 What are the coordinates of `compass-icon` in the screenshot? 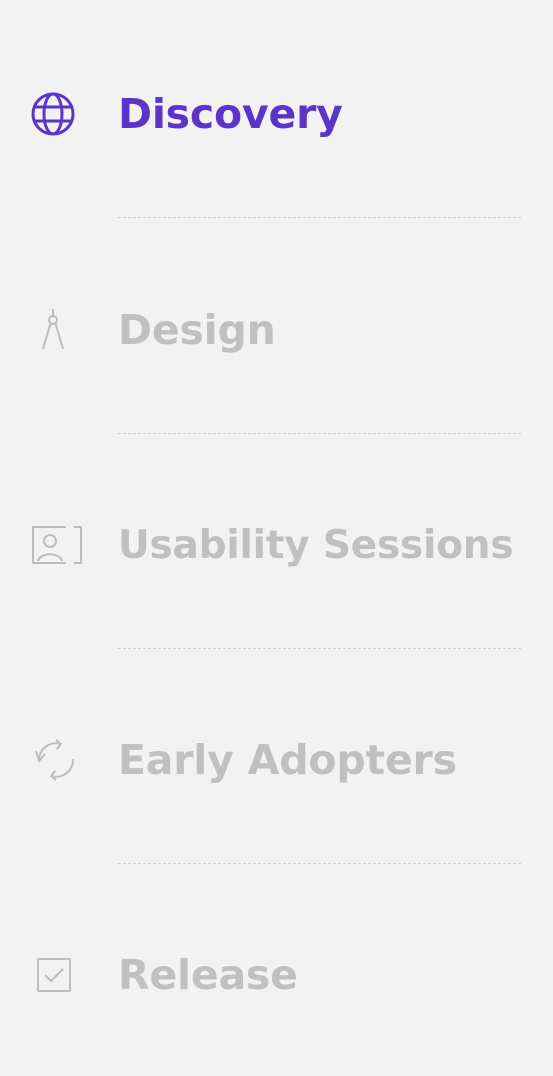 It's located at (60, 329).